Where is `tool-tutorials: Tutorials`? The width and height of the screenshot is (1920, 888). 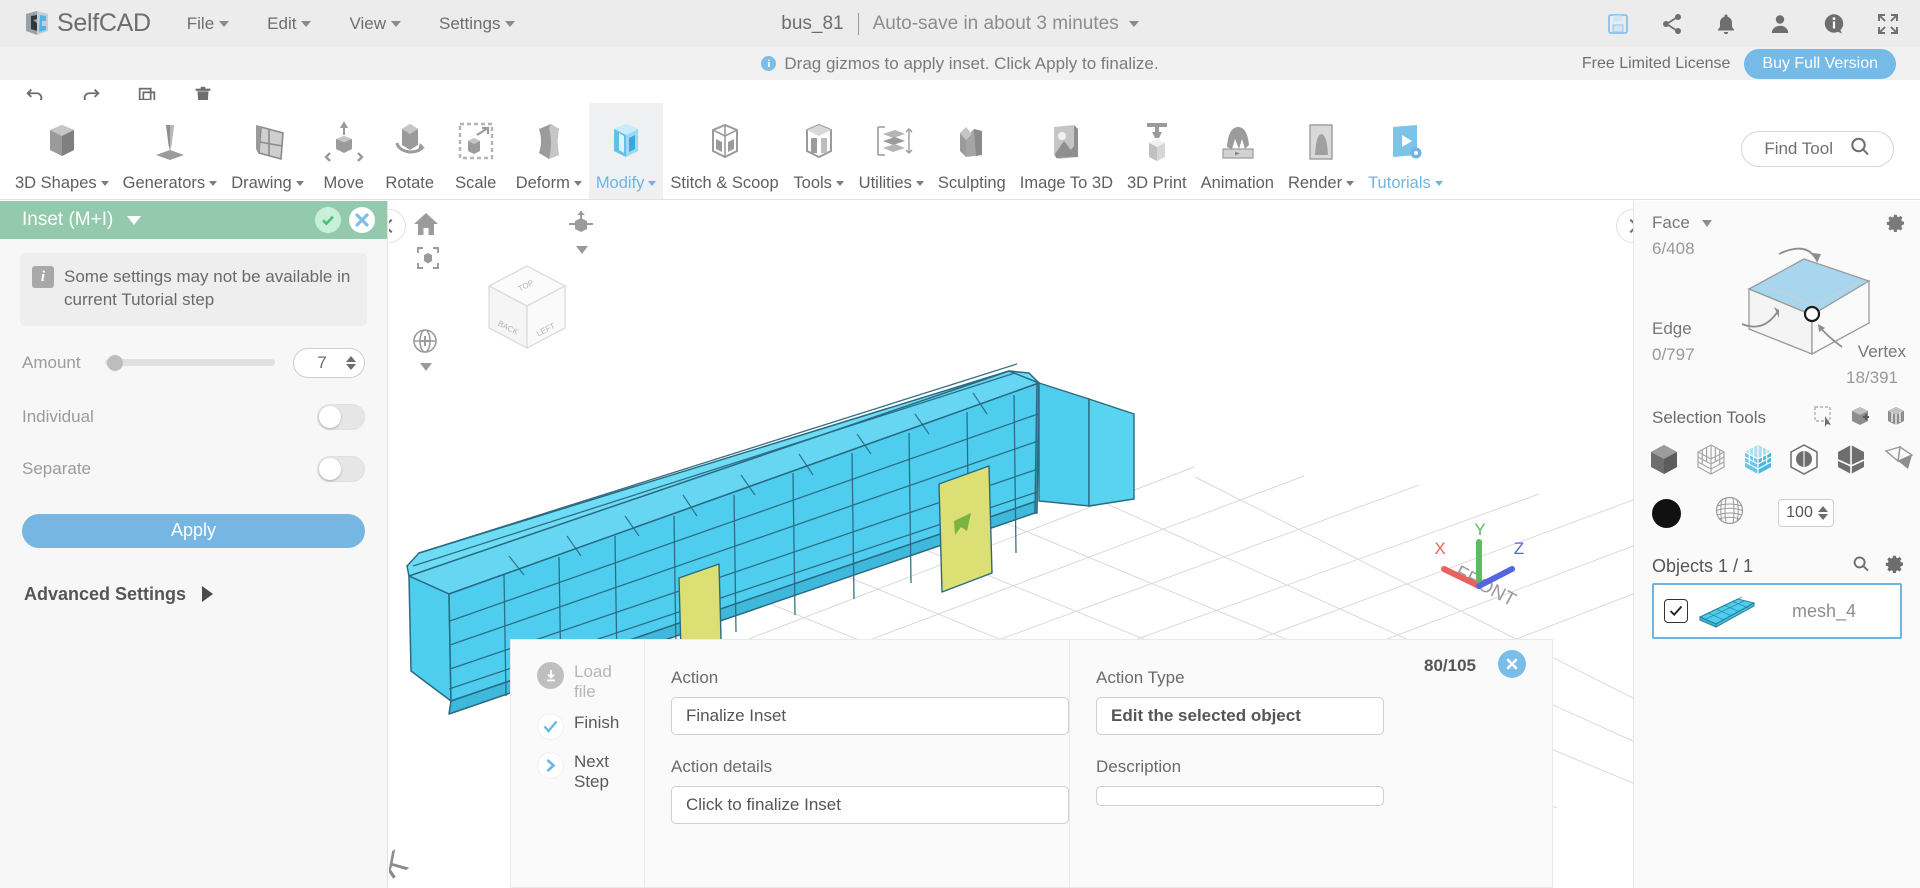
tool-tutorials: Tutorials is located at coordinates (1405, 151).